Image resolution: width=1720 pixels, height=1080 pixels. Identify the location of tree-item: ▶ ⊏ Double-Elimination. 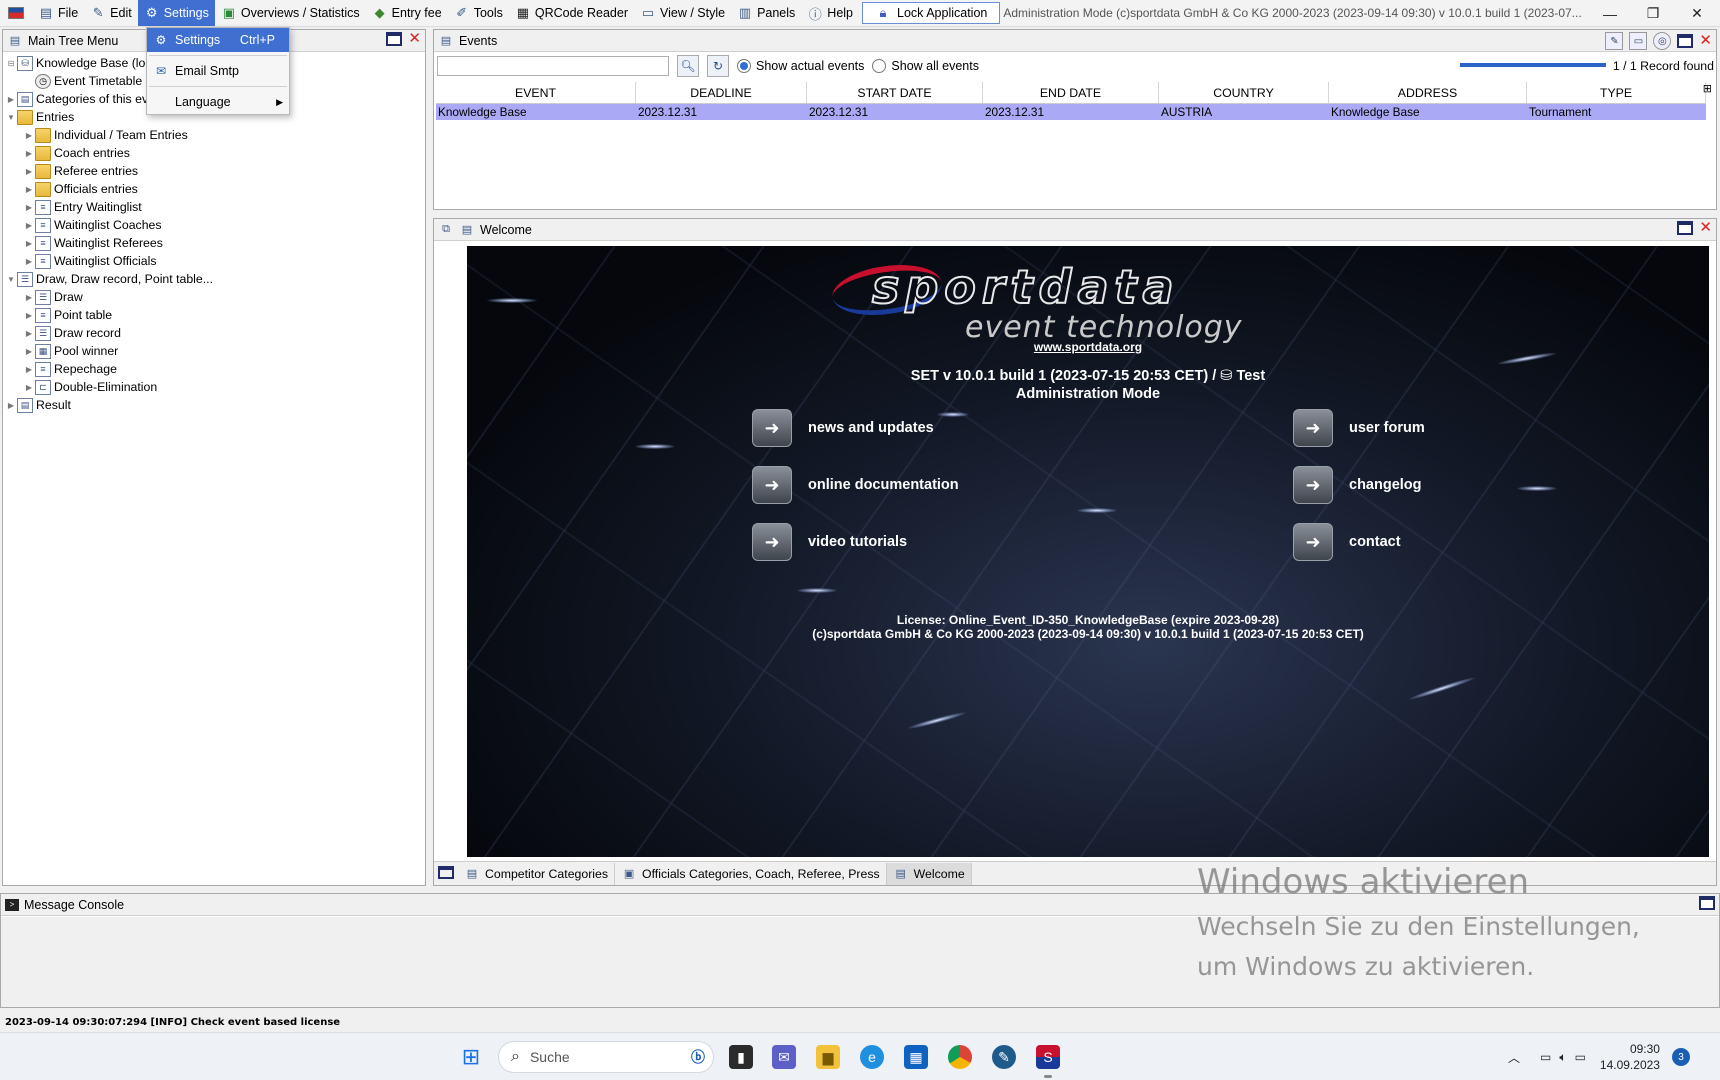
(214, 387).